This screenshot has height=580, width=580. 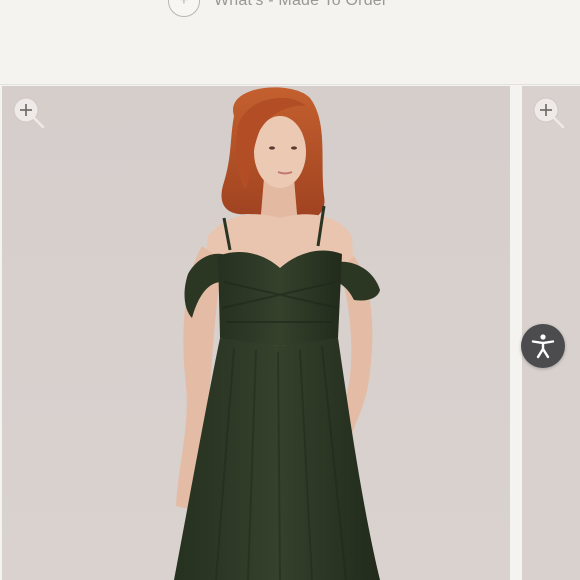 What do you see at coordinates (301, 4) in the screenshot?
I see `made-to-order-text: What's - Made To Order` at bounding box center [301, 4].